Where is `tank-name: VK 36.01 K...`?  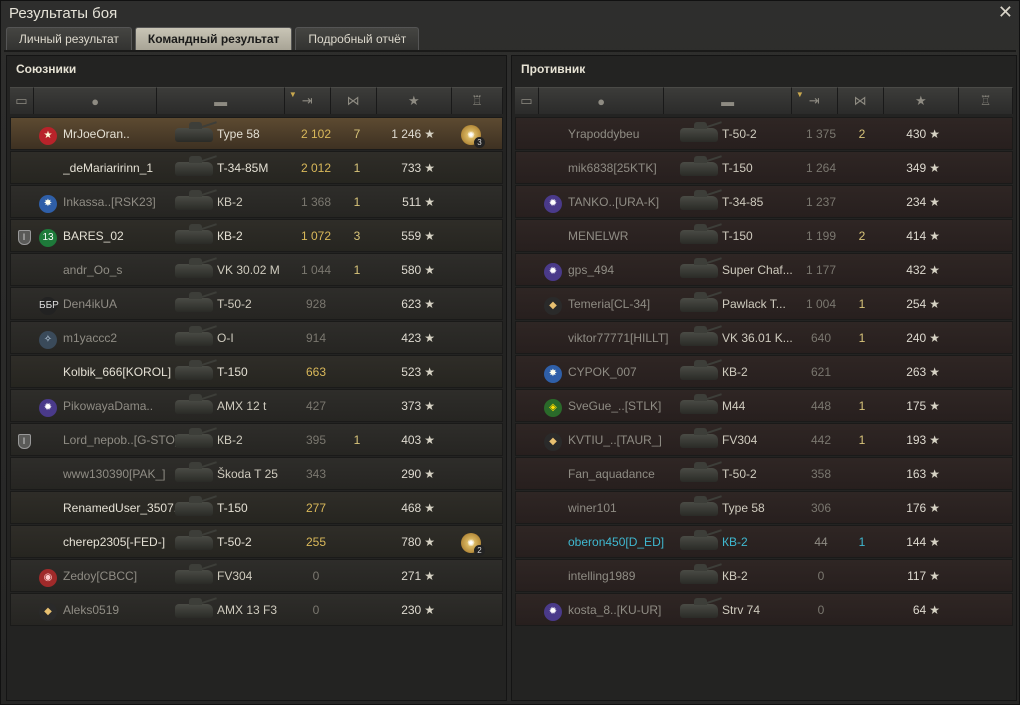
tank-name: VK 36.01 K... is located at coordinates (757, 338).